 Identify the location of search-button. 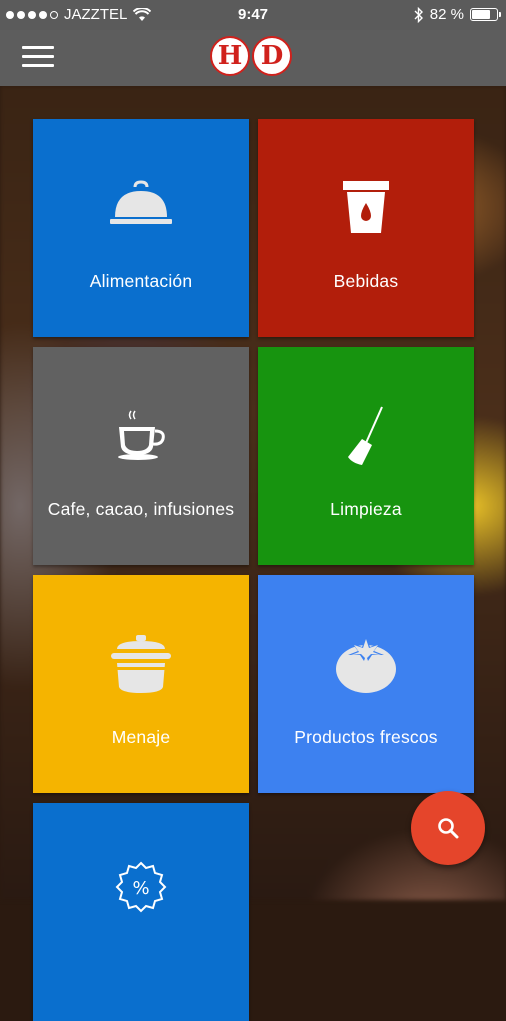
(448, 828).